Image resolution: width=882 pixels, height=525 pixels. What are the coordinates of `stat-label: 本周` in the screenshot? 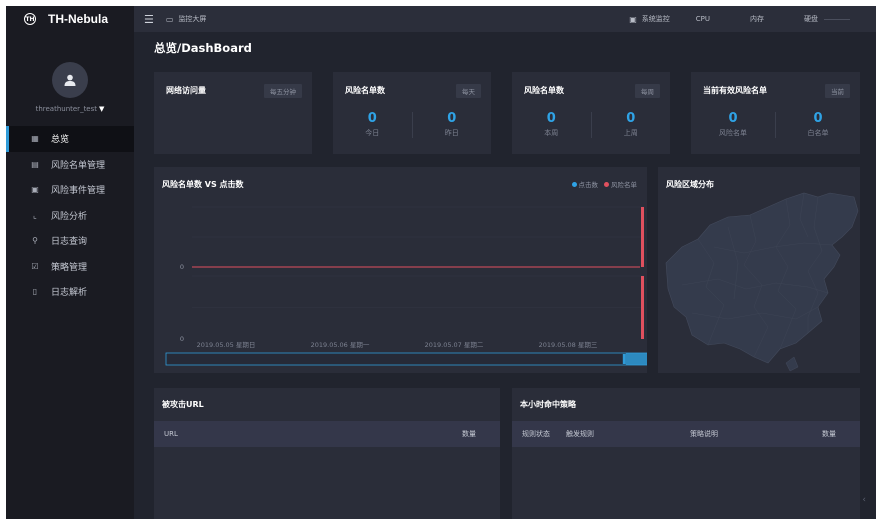 It's located at (551, 133).